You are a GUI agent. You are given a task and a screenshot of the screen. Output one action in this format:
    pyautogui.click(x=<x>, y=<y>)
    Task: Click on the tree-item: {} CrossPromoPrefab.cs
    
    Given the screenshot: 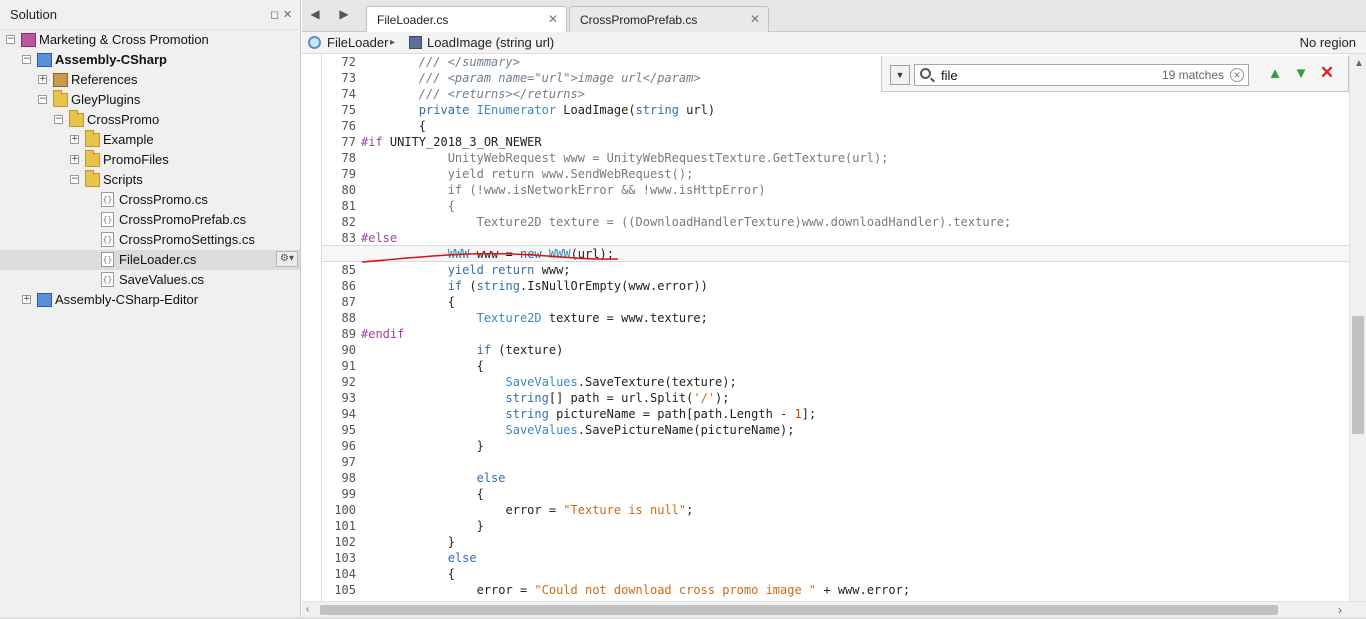 What is the action you would take?
    pyautogui.click(x=150, y=220)
    